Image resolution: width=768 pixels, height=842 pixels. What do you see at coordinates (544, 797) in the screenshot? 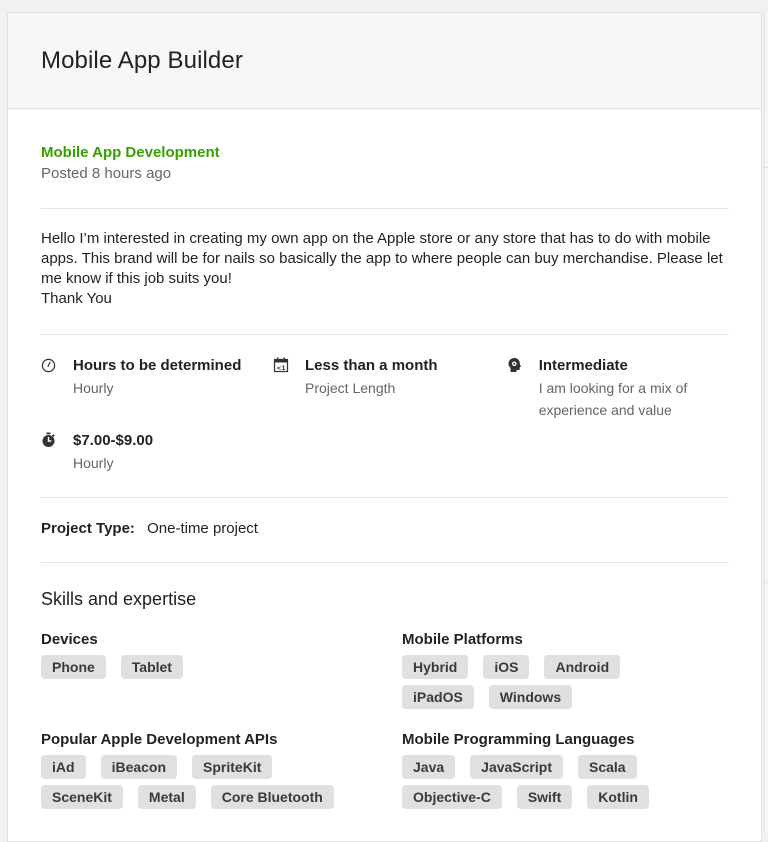
I see `skill-tag: Swift` at bounding box center [544, 797].